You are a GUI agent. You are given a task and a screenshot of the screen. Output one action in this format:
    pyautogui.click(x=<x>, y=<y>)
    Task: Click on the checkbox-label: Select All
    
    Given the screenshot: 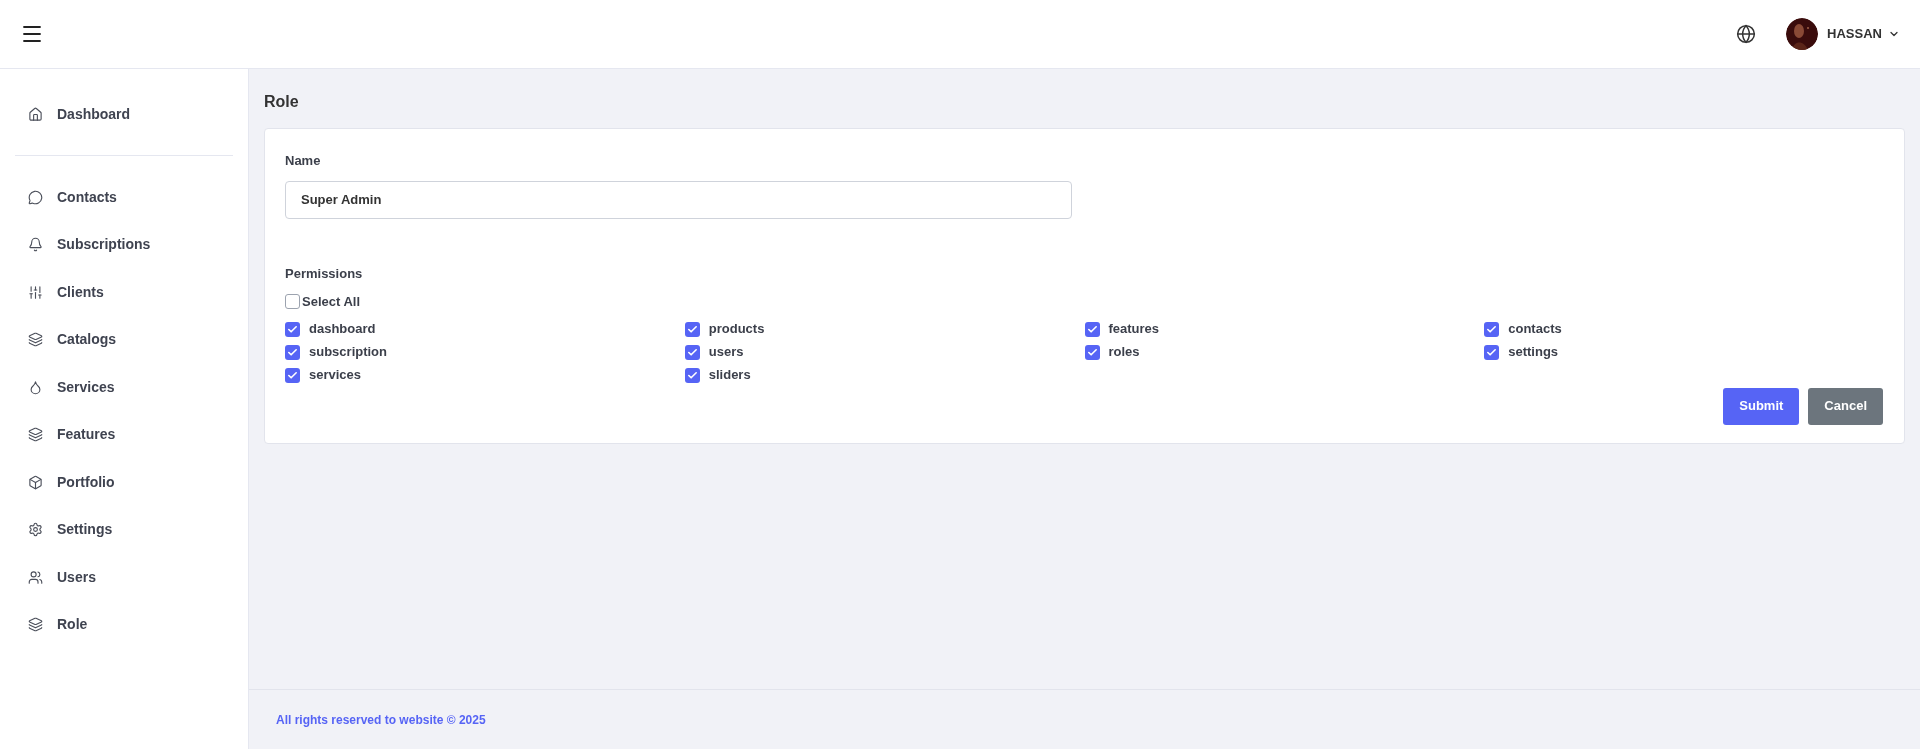 What is the action you would take?
    pyautogui.click(x=331, y=302)
    